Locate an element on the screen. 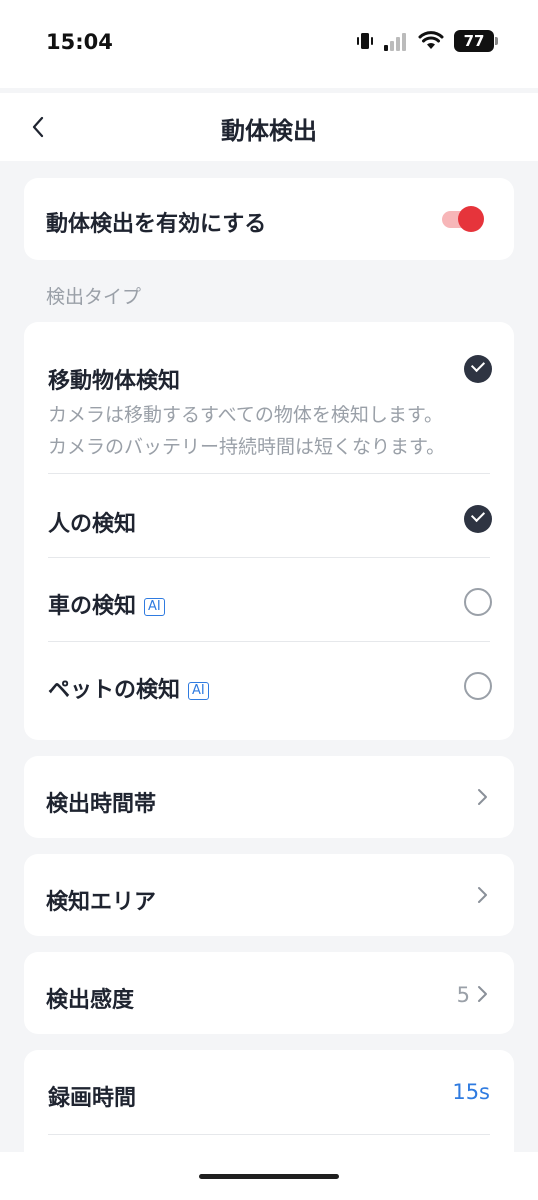  detection-area-row: 検知エリア is located at coordinates (269, 895).